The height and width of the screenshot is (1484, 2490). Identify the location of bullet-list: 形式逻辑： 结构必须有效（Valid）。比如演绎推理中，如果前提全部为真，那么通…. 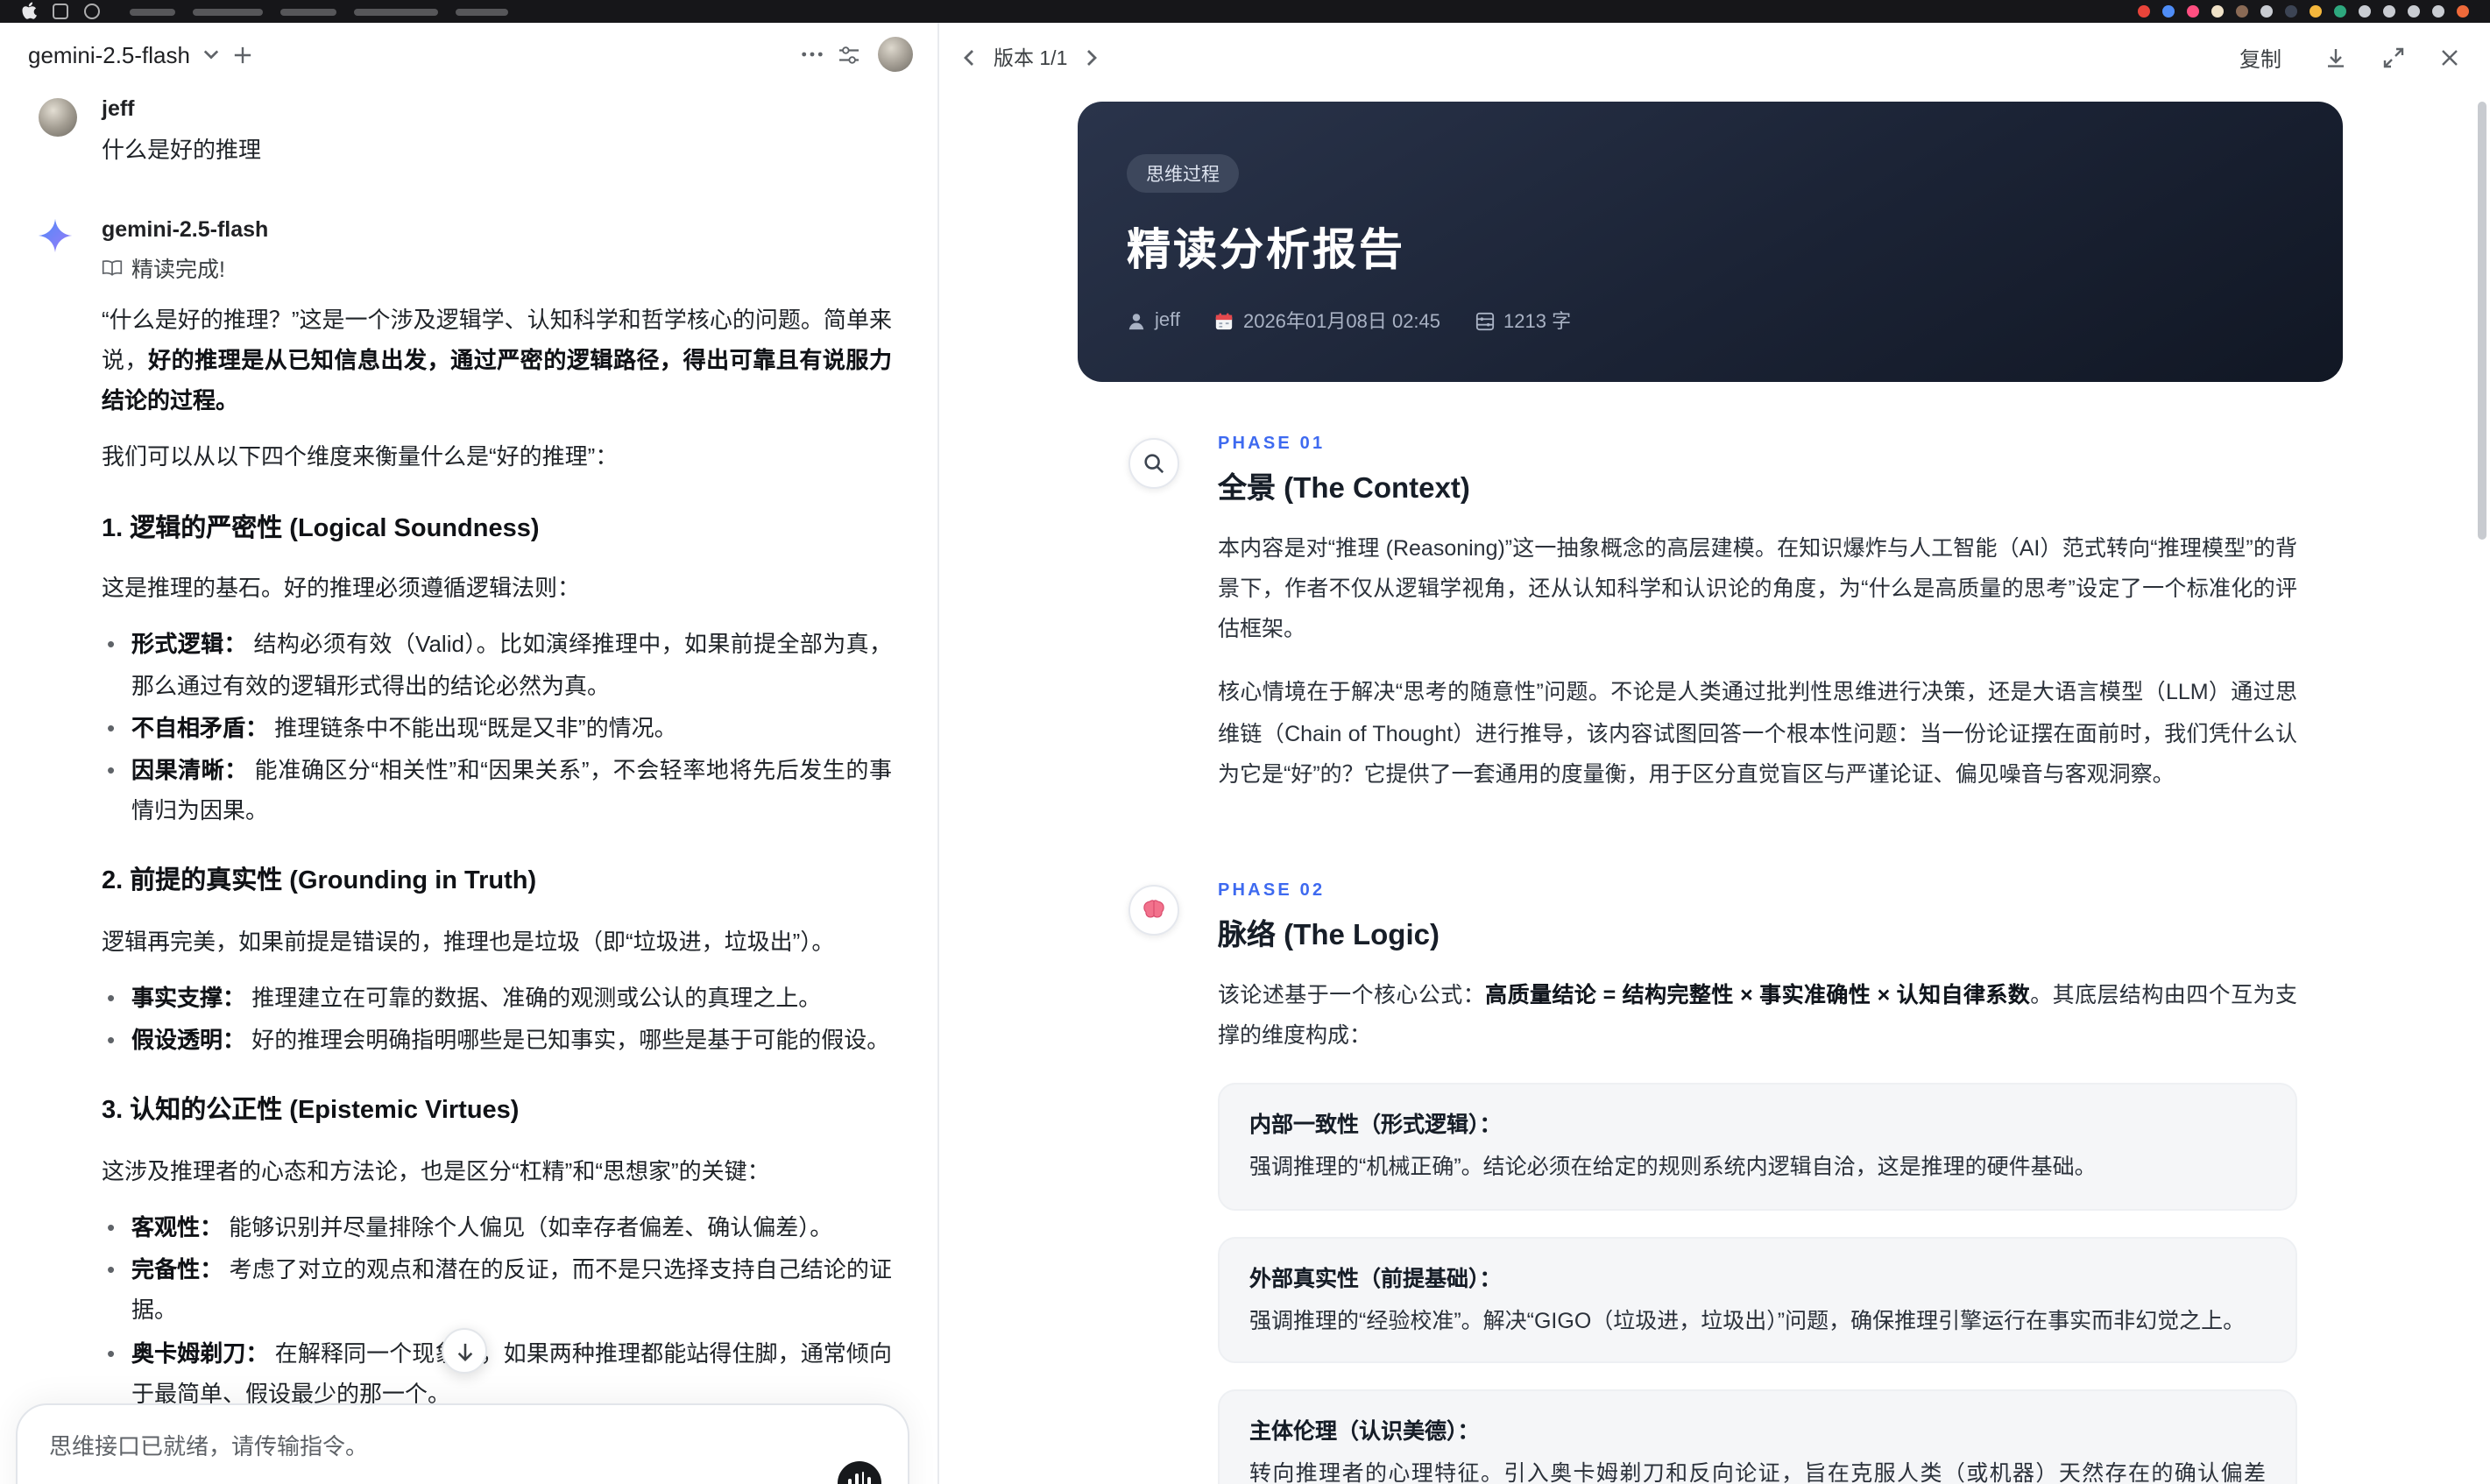
(497, 727).